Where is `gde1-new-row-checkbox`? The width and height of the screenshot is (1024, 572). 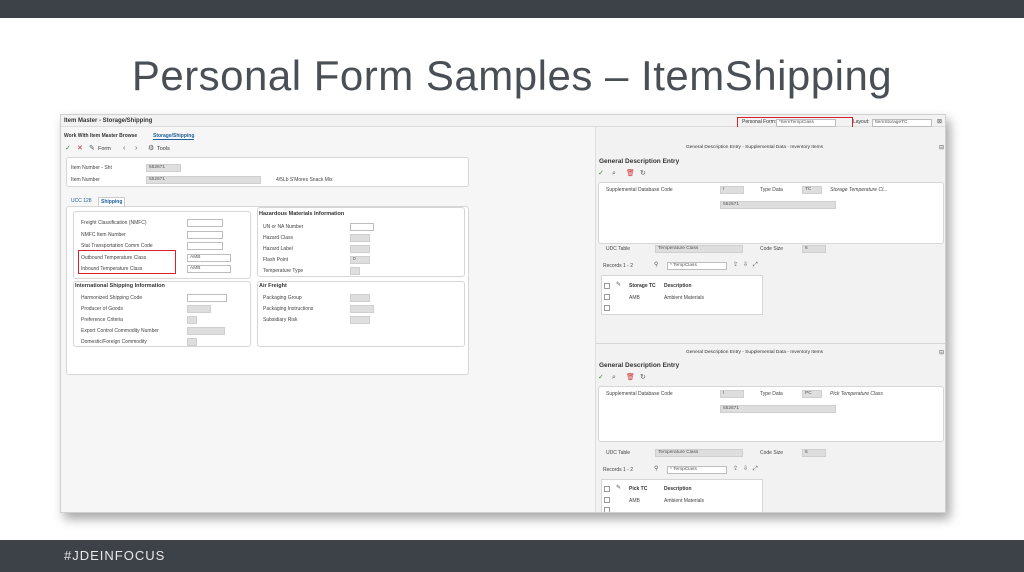
gde1-new-row-checkbox is located at coordinates (607, 308).